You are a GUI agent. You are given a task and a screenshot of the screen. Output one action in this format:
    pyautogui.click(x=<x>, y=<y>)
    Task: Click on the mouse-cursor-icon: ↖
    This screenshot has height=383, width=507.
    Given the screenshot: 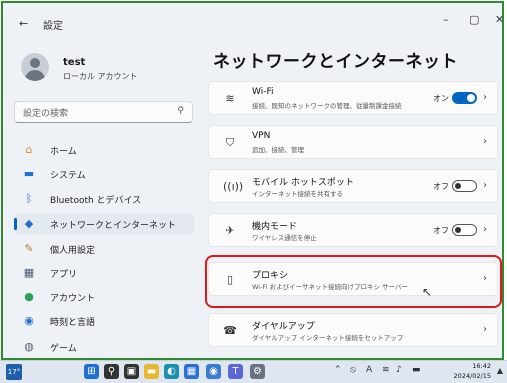 What is the action you would take?
    pyautogui.click(x=427, y=292)
    